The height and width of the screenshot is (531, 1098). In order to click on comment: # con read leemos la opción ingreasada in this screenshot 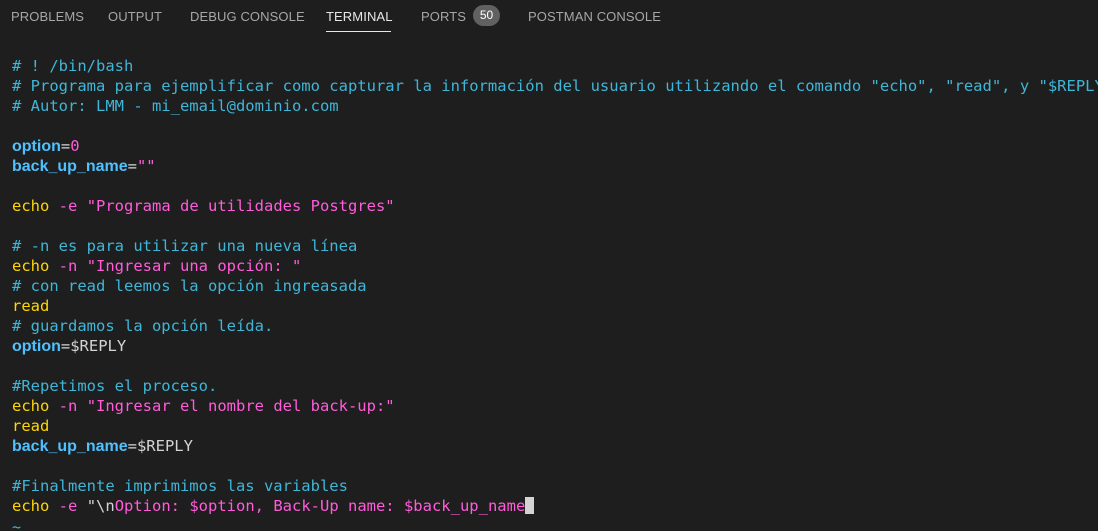, I will do `click(189, 286)`.